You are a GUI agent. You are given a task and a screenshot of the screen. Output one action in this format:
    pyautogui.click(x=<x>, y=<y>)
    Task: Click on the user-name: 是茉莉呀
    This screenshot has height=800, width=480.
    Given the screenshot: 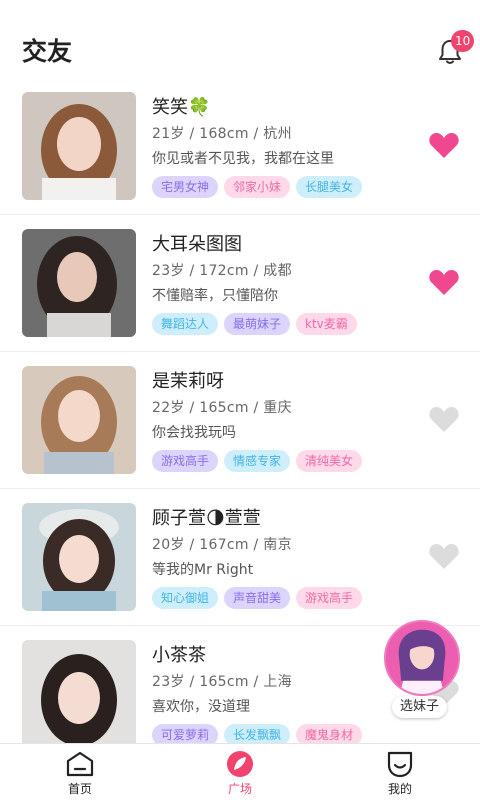 What is the action you would take?
    pyautogui.click(x=188, y=381)
    